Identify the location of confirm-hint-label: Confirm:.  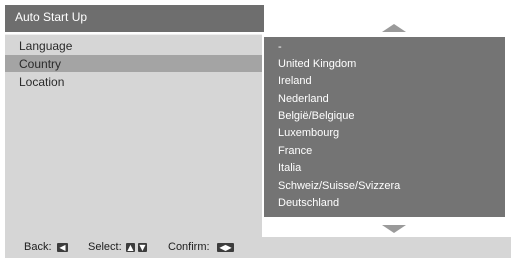
(189, 247).